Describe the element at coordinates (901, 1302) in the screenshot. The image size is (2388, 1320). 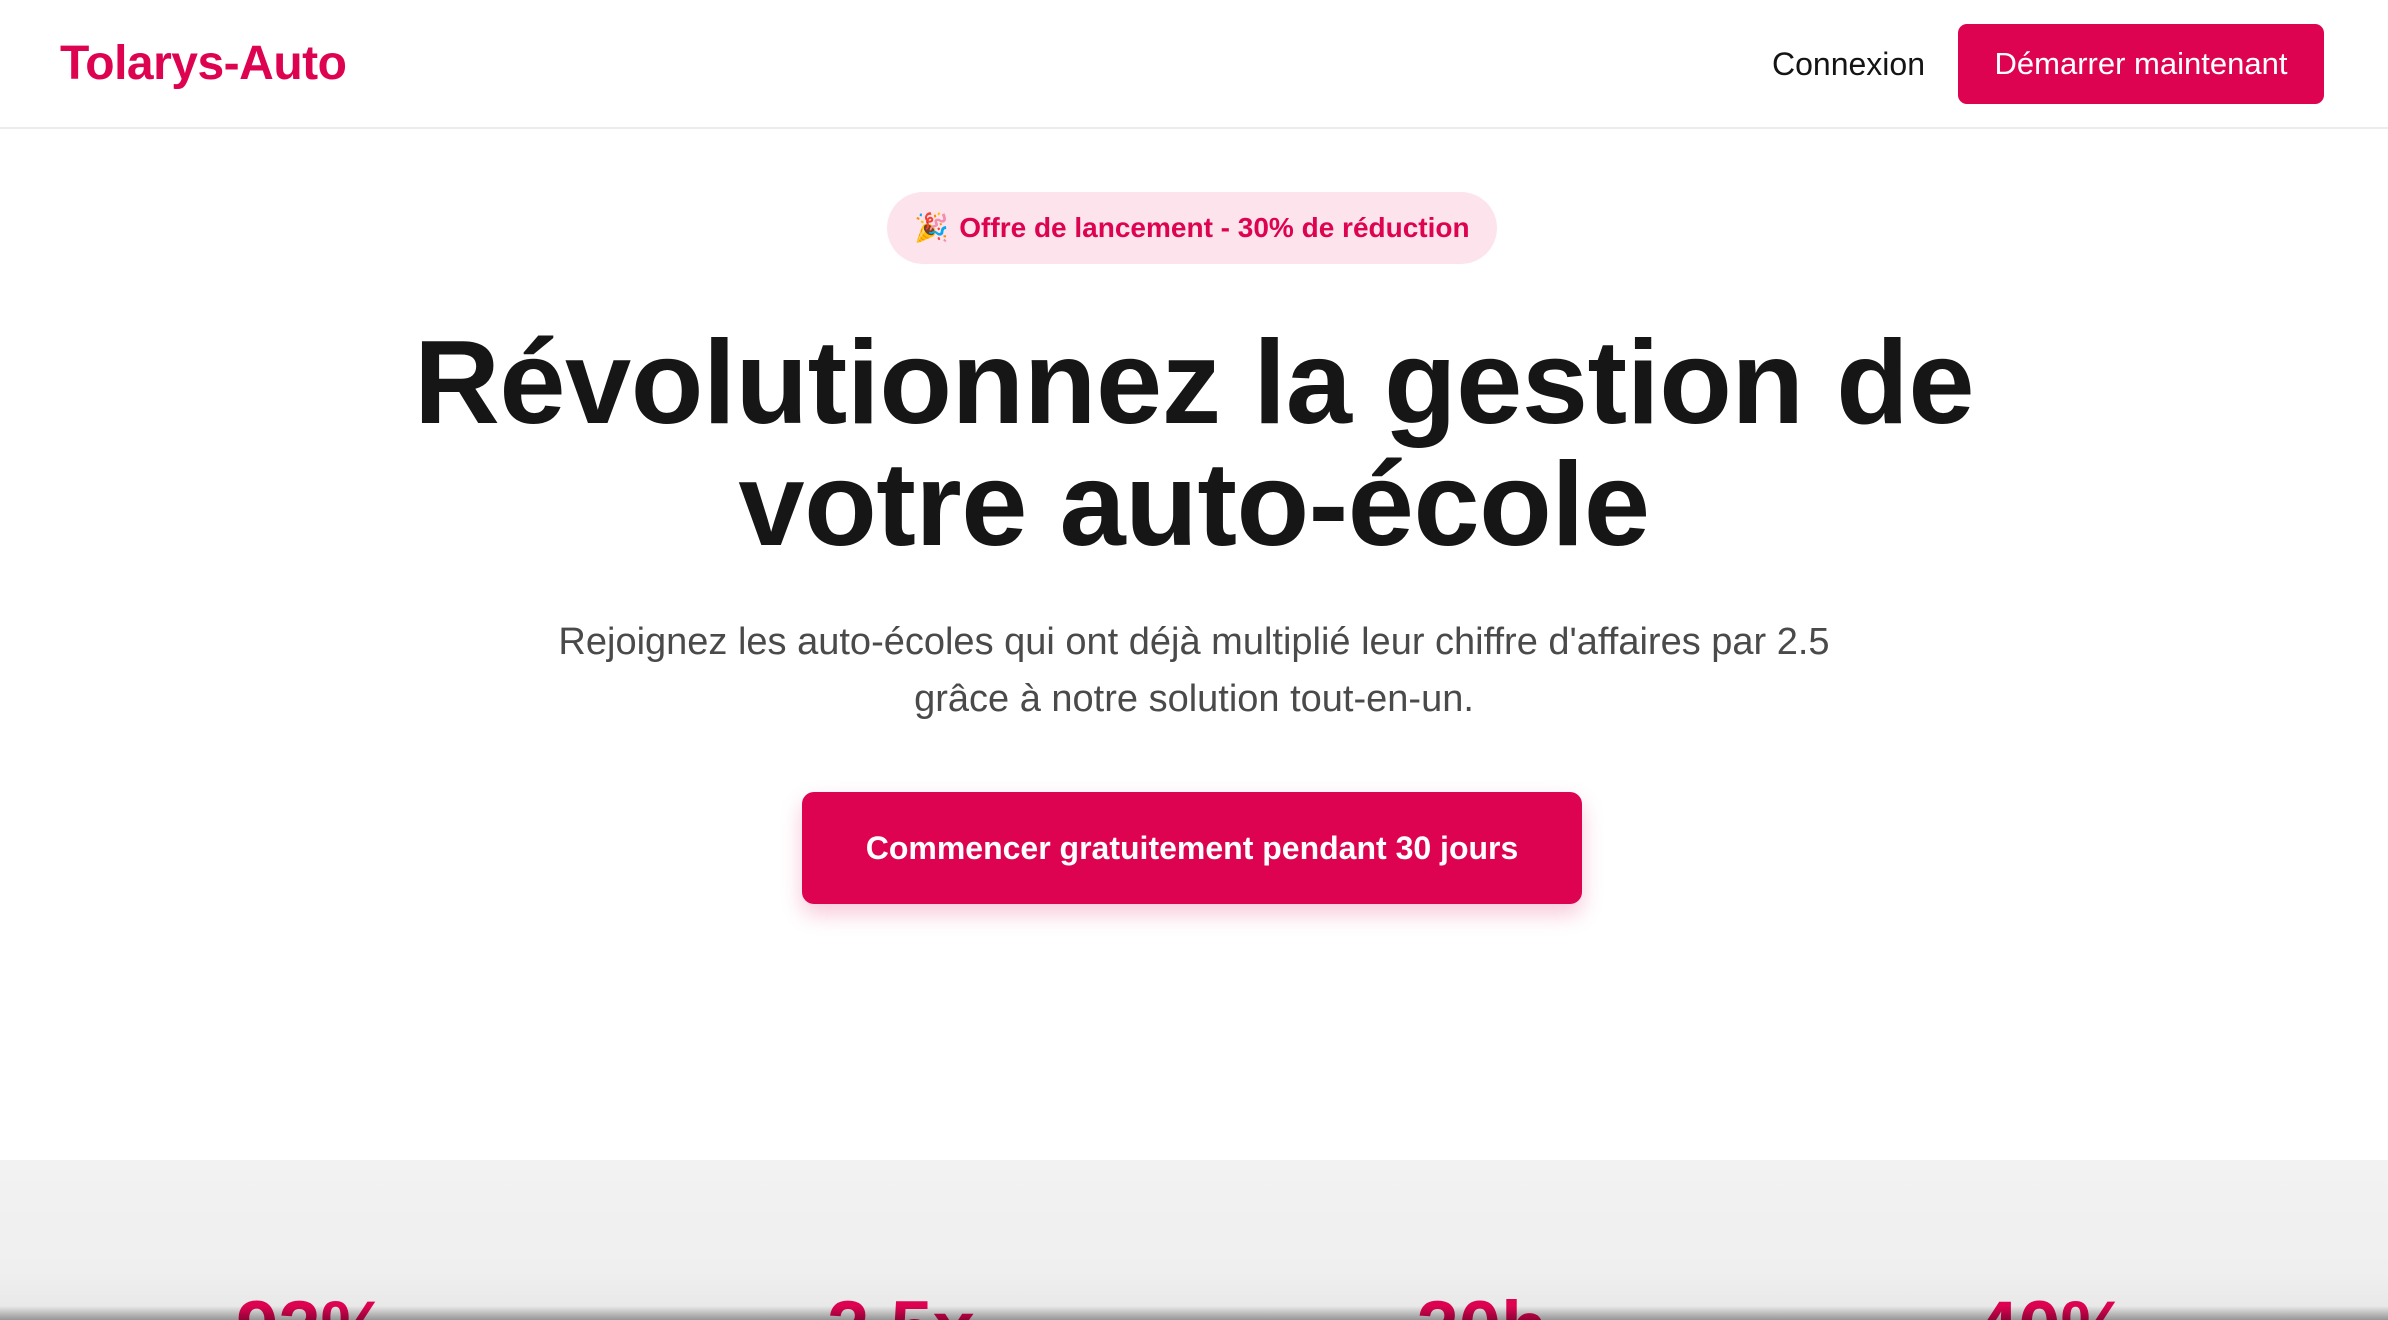
I see `stat-value: 2.5x` at that location.